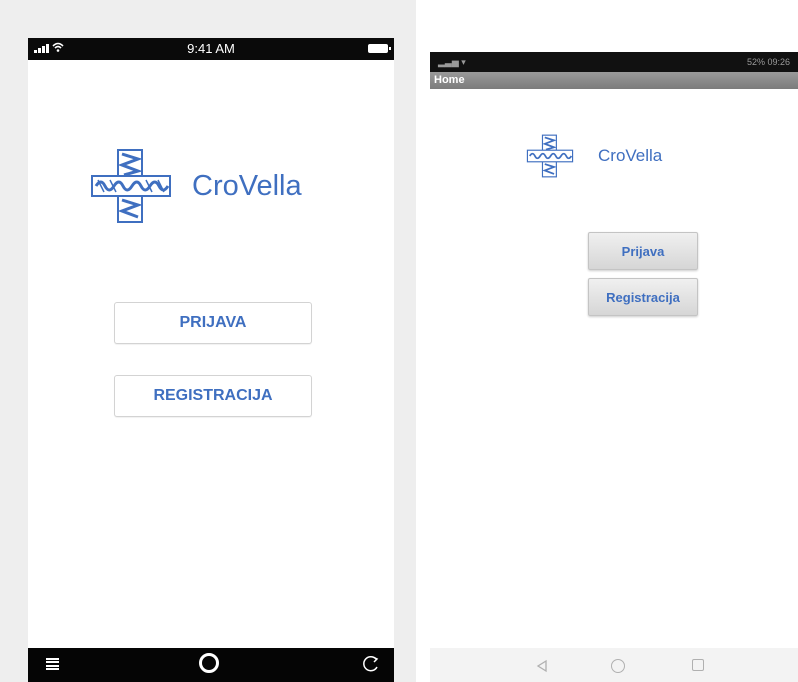 This screenshot has width=798, height=682. I want to click on refresh-icon, so click(371, 664).